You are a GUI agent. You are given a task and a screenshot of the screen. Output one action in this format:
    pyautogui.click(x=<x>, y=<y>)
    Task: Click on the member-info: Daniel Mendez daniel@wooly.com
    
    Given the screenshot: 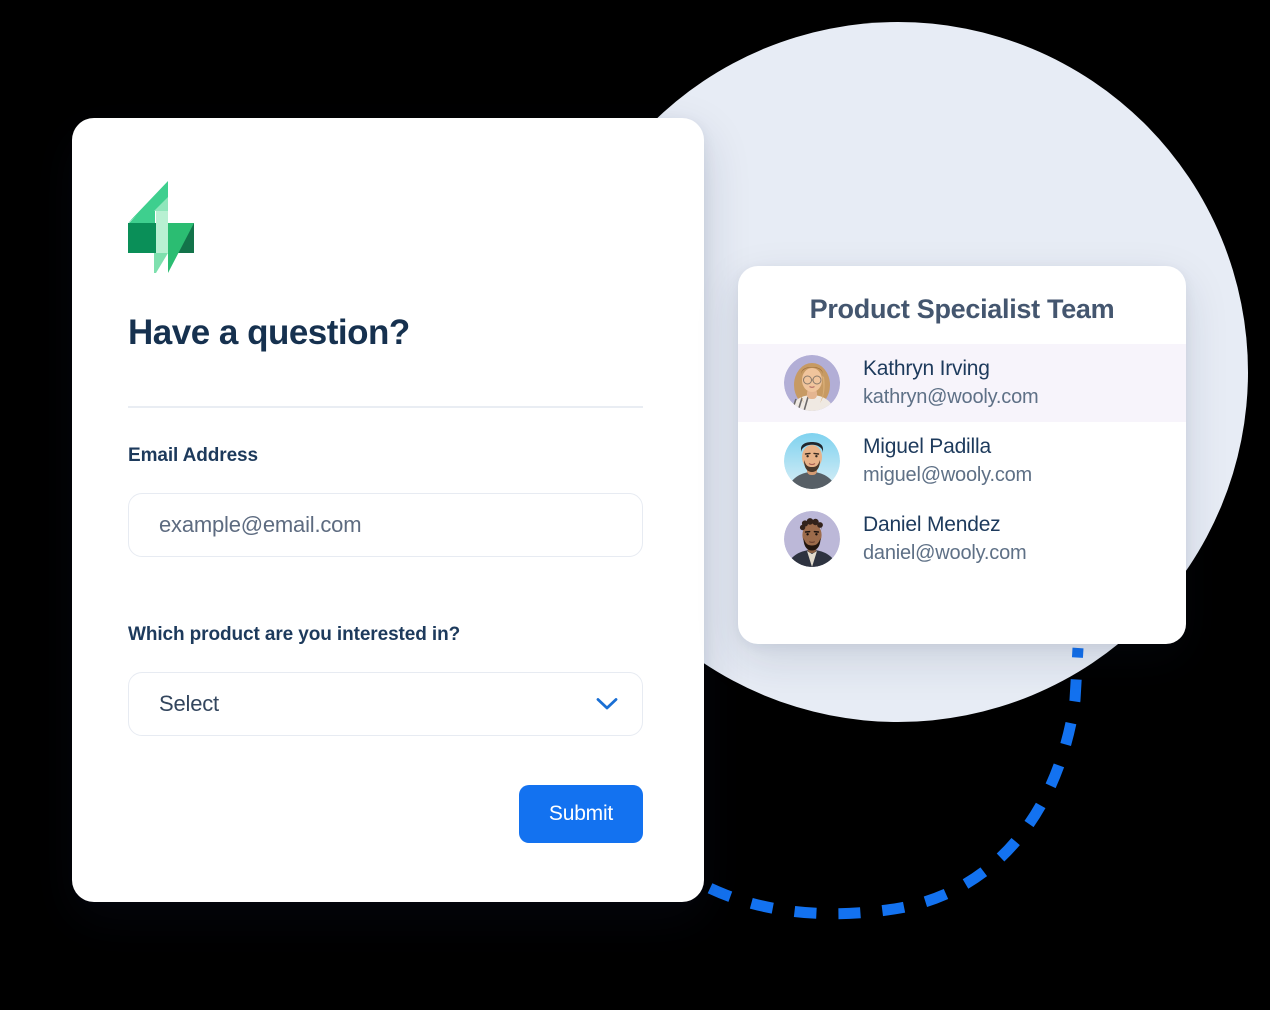 What is the action you would take?
    pyautogui.click(x=945, y=538)
    